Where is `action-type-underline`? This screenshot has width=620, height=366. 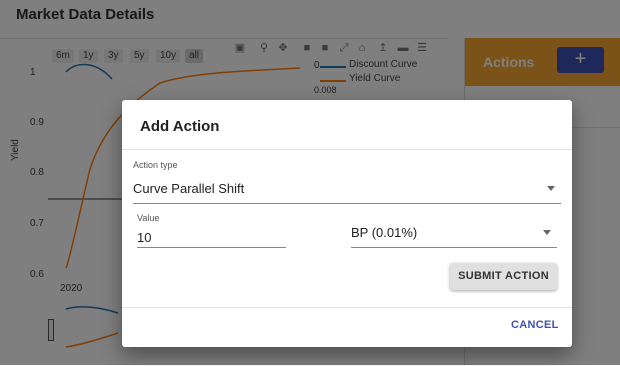 action-type-underline is located at coordinates (347, 203).